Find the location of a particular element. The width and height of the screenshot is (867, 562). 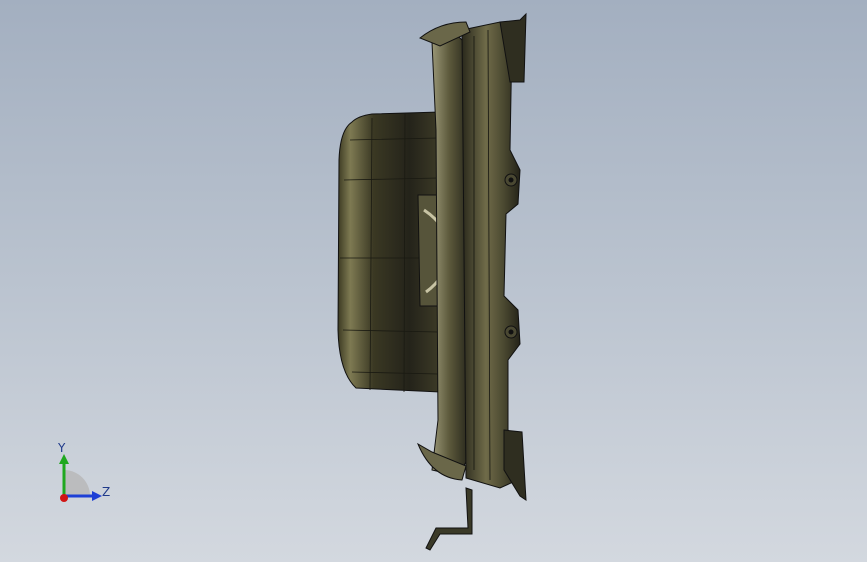

axis-y-label: Y is located at coordinates (62, 448).